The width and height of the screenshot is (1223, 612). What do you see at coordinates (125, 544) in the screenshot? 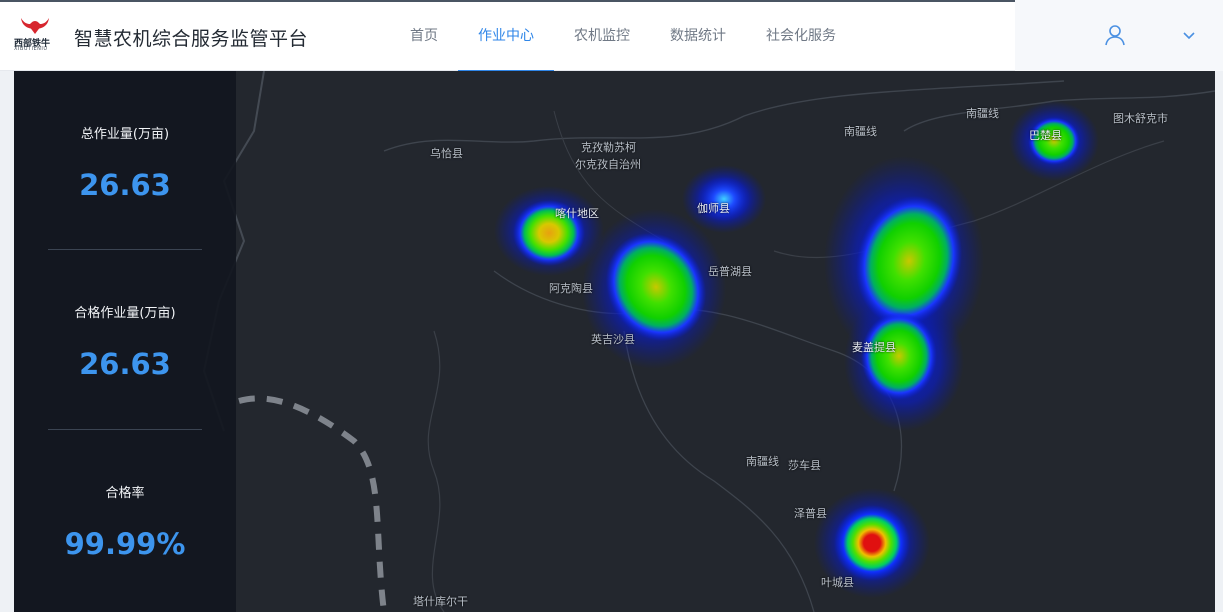
I see `stat-pass-rate-value: 99.99%` at bounding box center [125, 544].